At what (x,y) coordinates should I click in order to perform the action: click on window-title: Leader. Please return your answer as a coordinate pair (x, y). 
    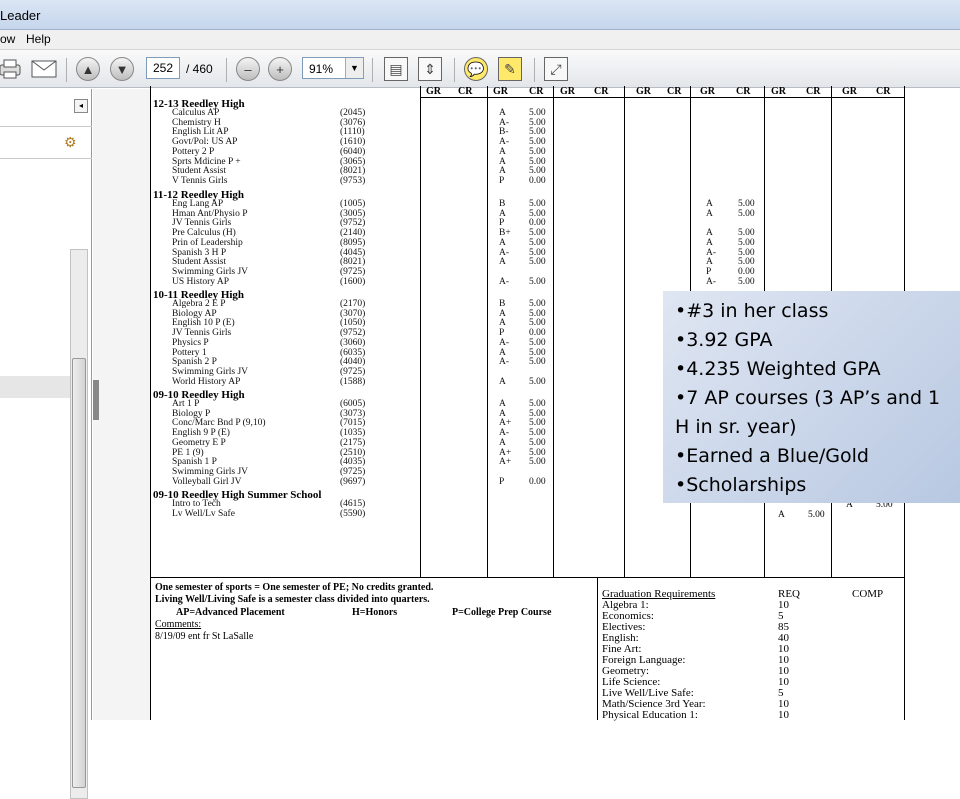
    Looking at the image, I should click on (20, 15).